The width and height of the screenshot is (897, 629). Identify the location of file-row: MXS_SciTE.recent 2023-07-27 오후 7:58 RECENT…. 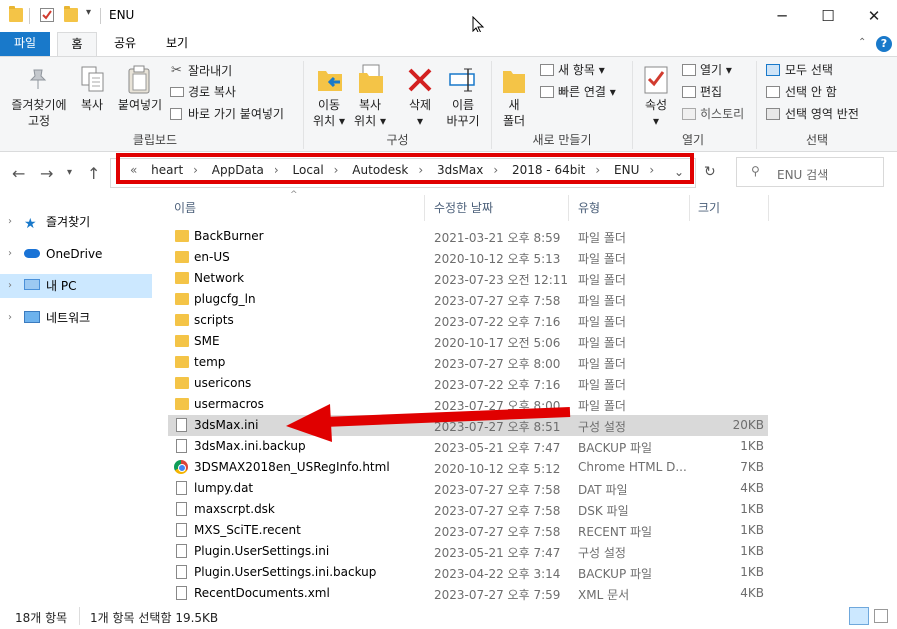
(468, 530).